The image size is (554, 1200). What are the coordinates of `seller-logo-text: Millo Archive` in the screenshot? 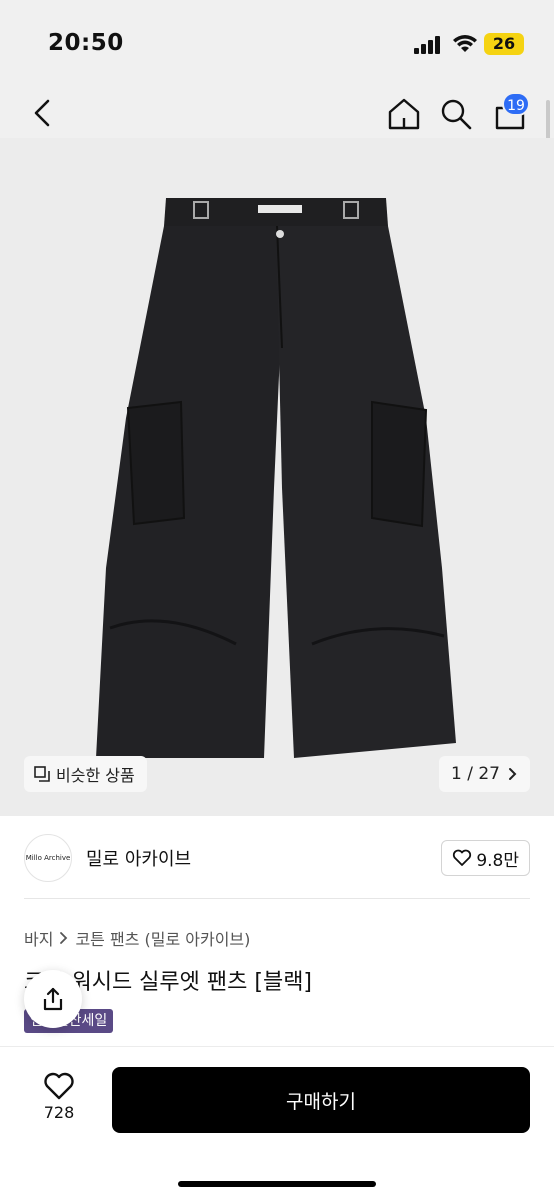 It's located at (48, 858).